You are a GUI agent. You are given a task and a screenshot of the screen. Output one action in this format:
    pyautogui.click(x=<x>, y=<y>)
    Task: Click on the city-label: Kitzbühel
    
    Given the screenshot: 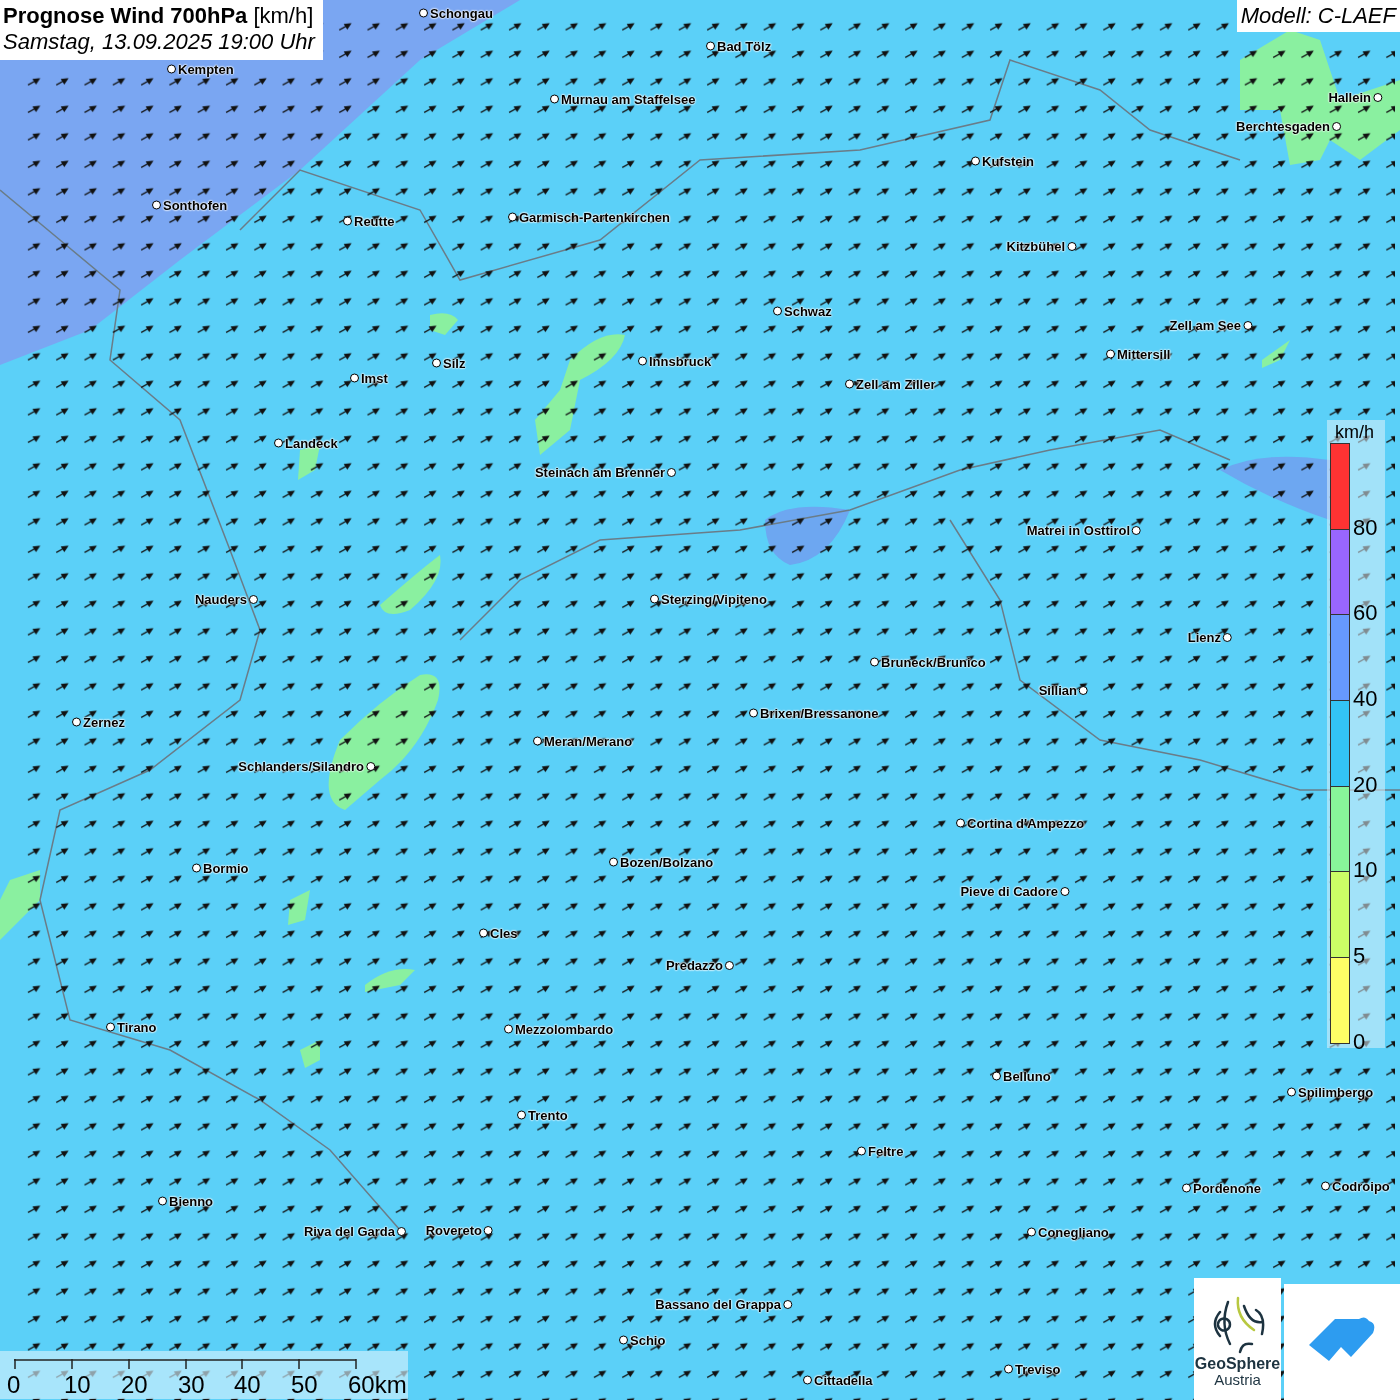 What is the action you would take?
    pyautogui.click(x=1035, y=246)
    